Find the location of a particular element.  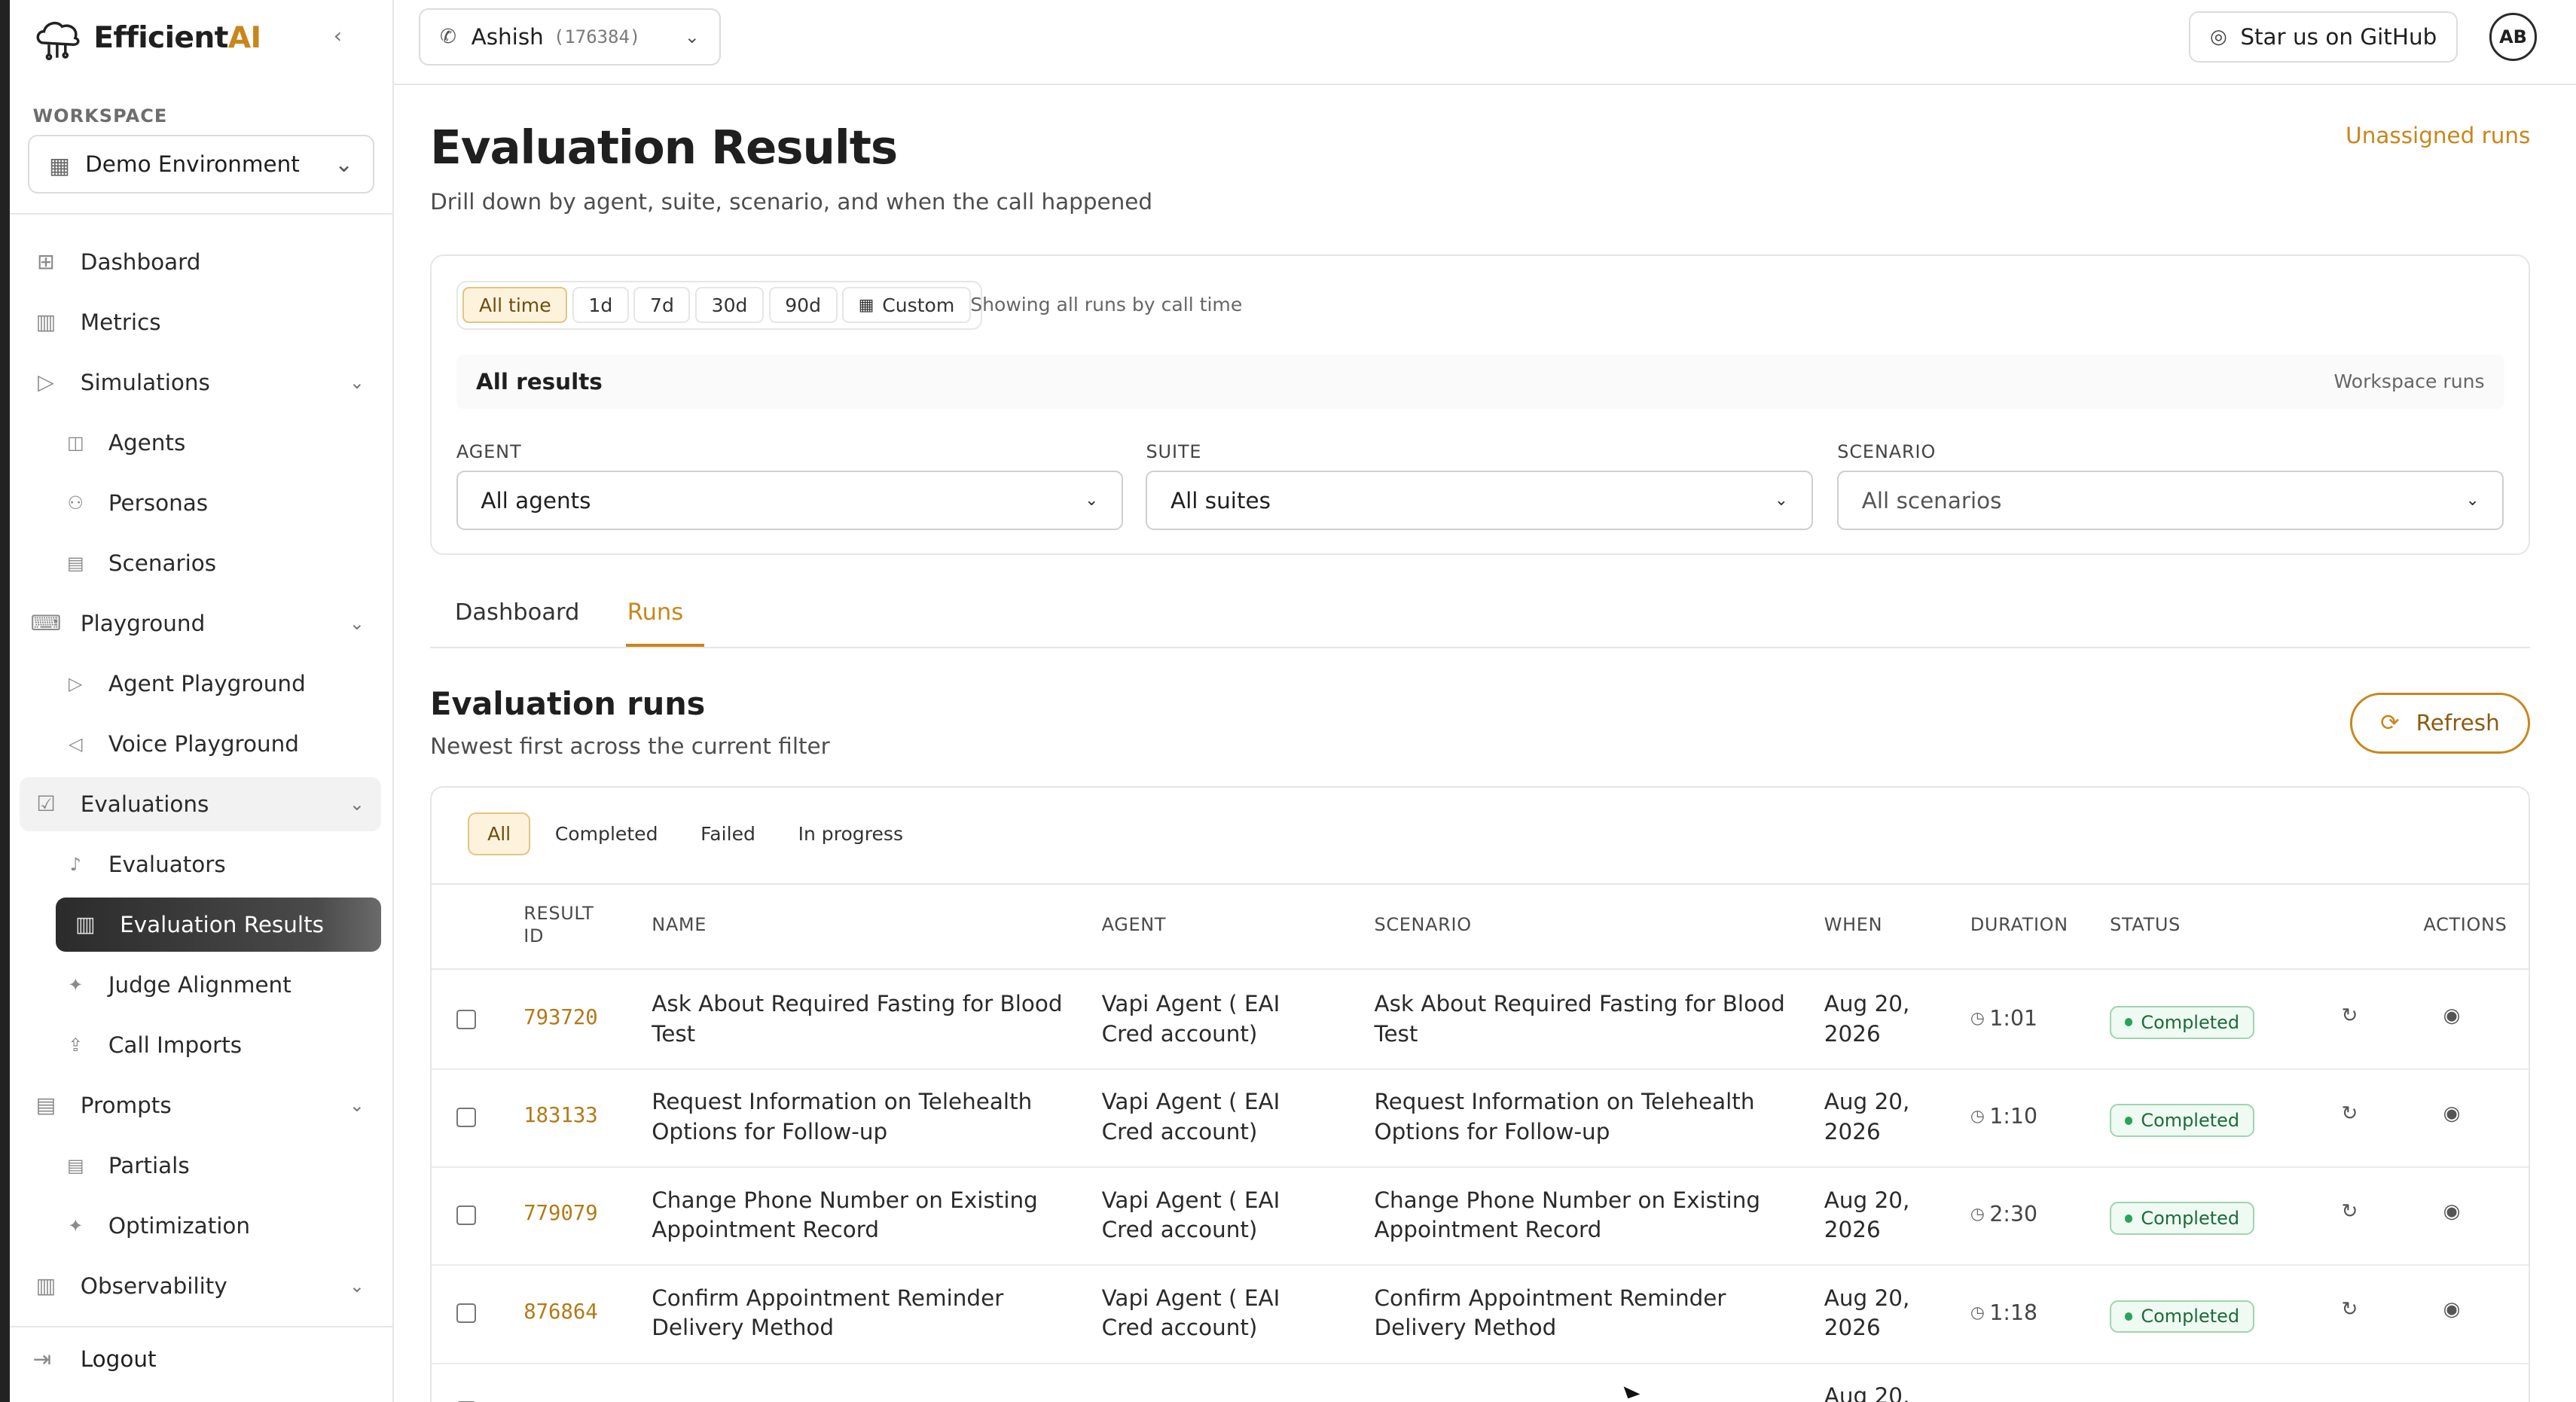

range-7d: 7d is located at coordinates (662, 305).